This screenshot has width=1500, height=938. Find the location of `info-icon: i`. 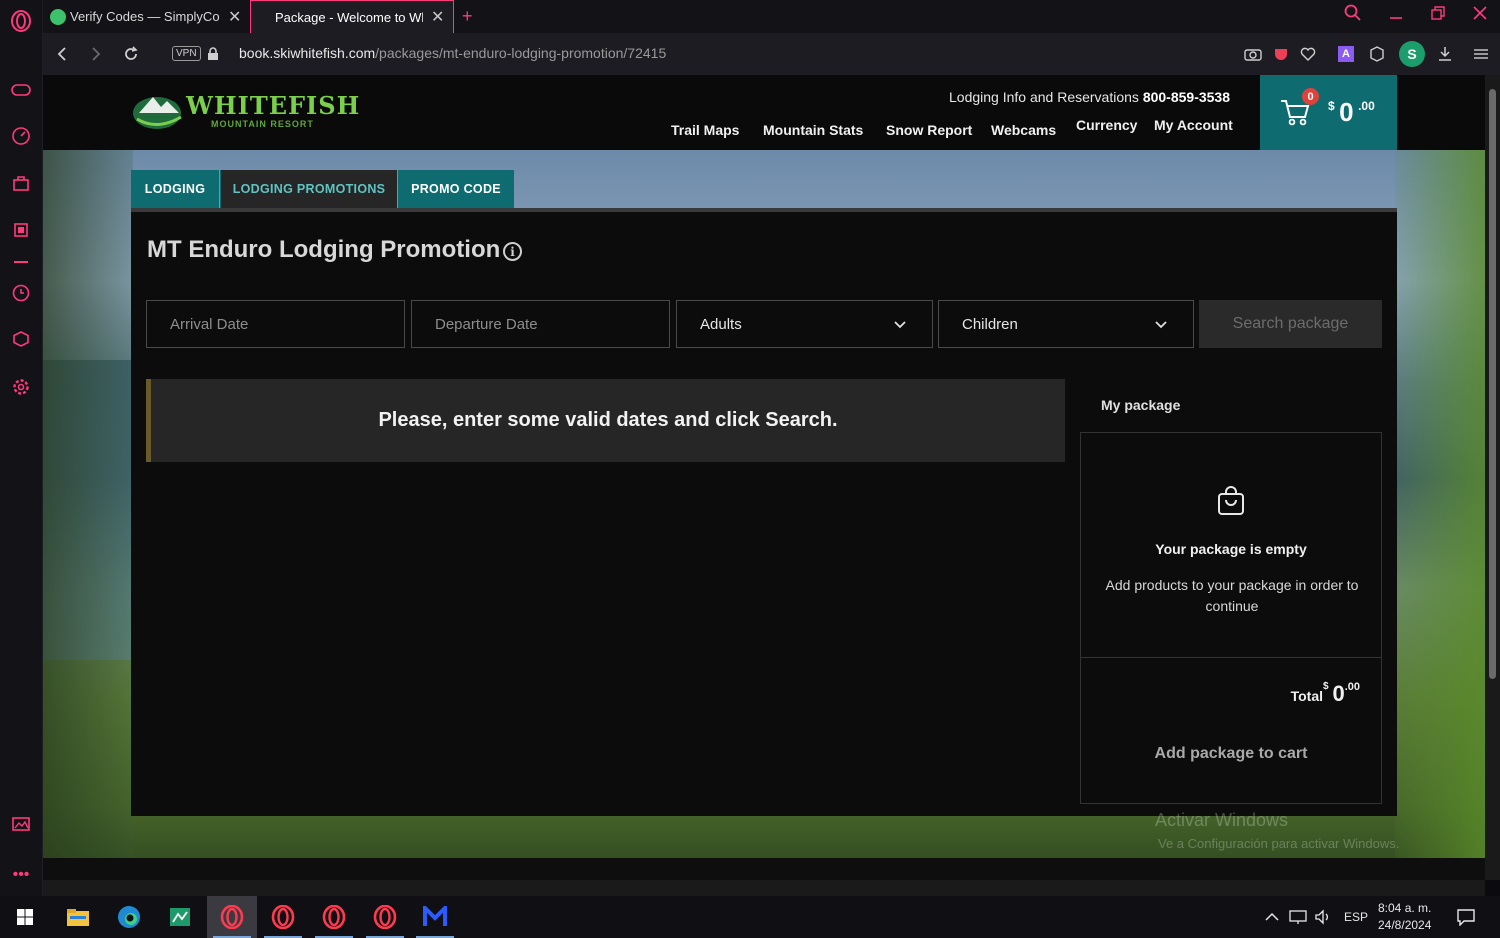

info-icon: i is located at coordinates (512, 251).